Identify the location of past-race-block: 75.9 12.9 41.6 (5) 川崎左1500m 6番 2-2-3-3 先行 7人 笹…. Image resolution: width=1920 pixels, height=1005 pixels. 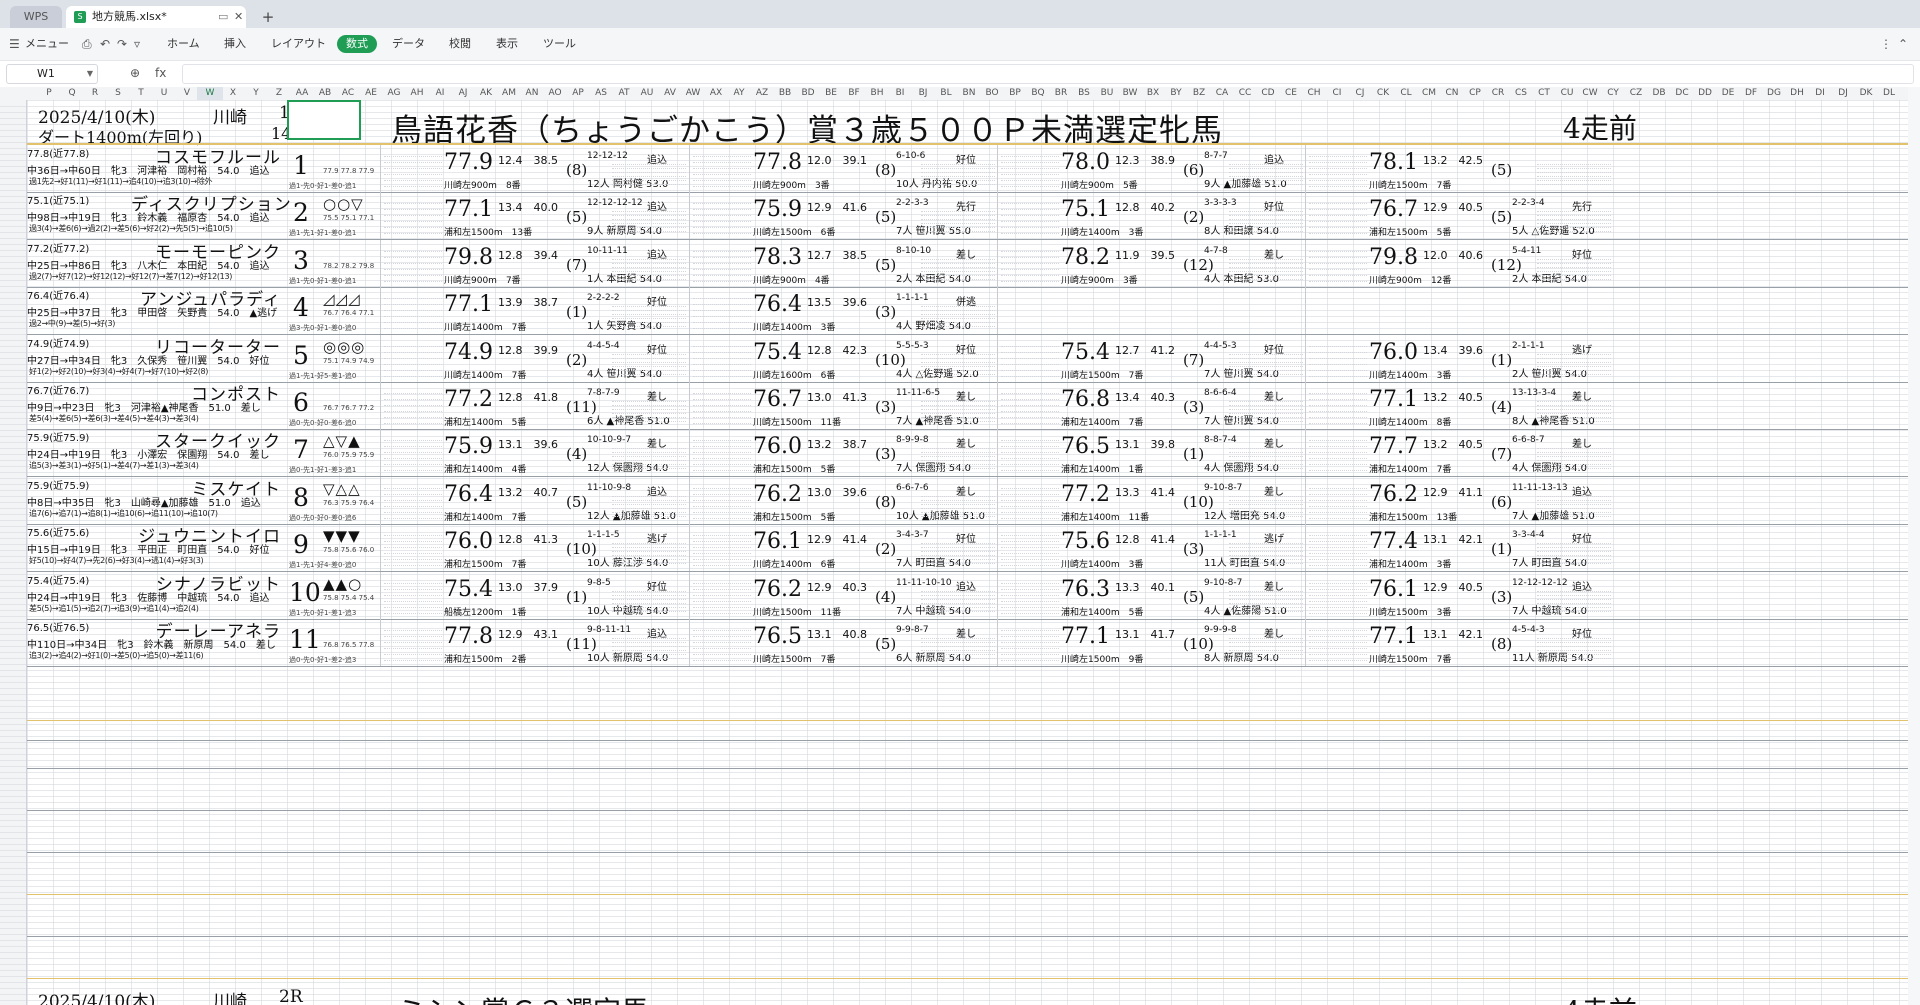
(844, 215).